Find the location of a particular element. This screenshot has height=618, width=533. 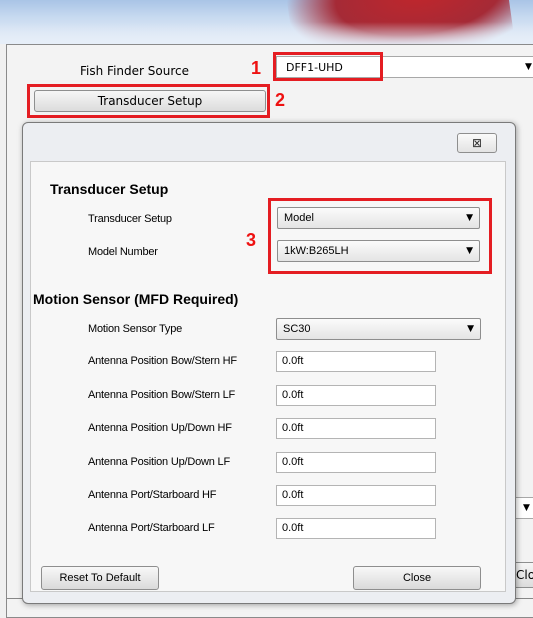

transducer-setup-label: Transducer Setup is located at coordinates (130, 219).